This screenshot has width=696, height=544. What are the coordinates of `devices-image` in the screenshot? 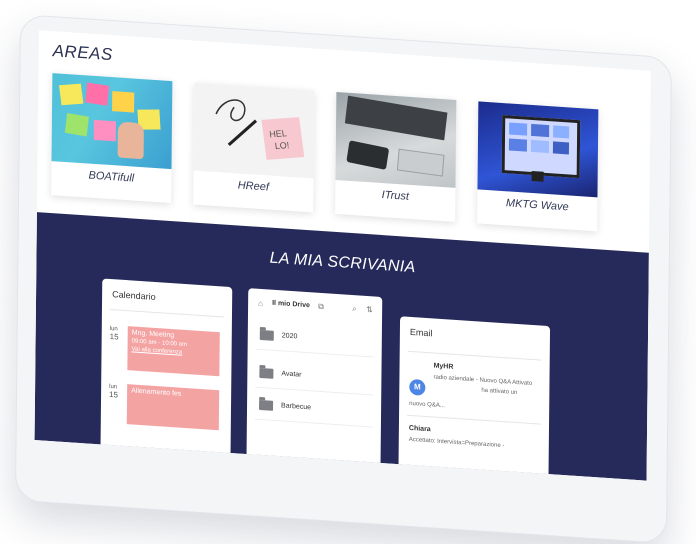 It's located at (396, 140).